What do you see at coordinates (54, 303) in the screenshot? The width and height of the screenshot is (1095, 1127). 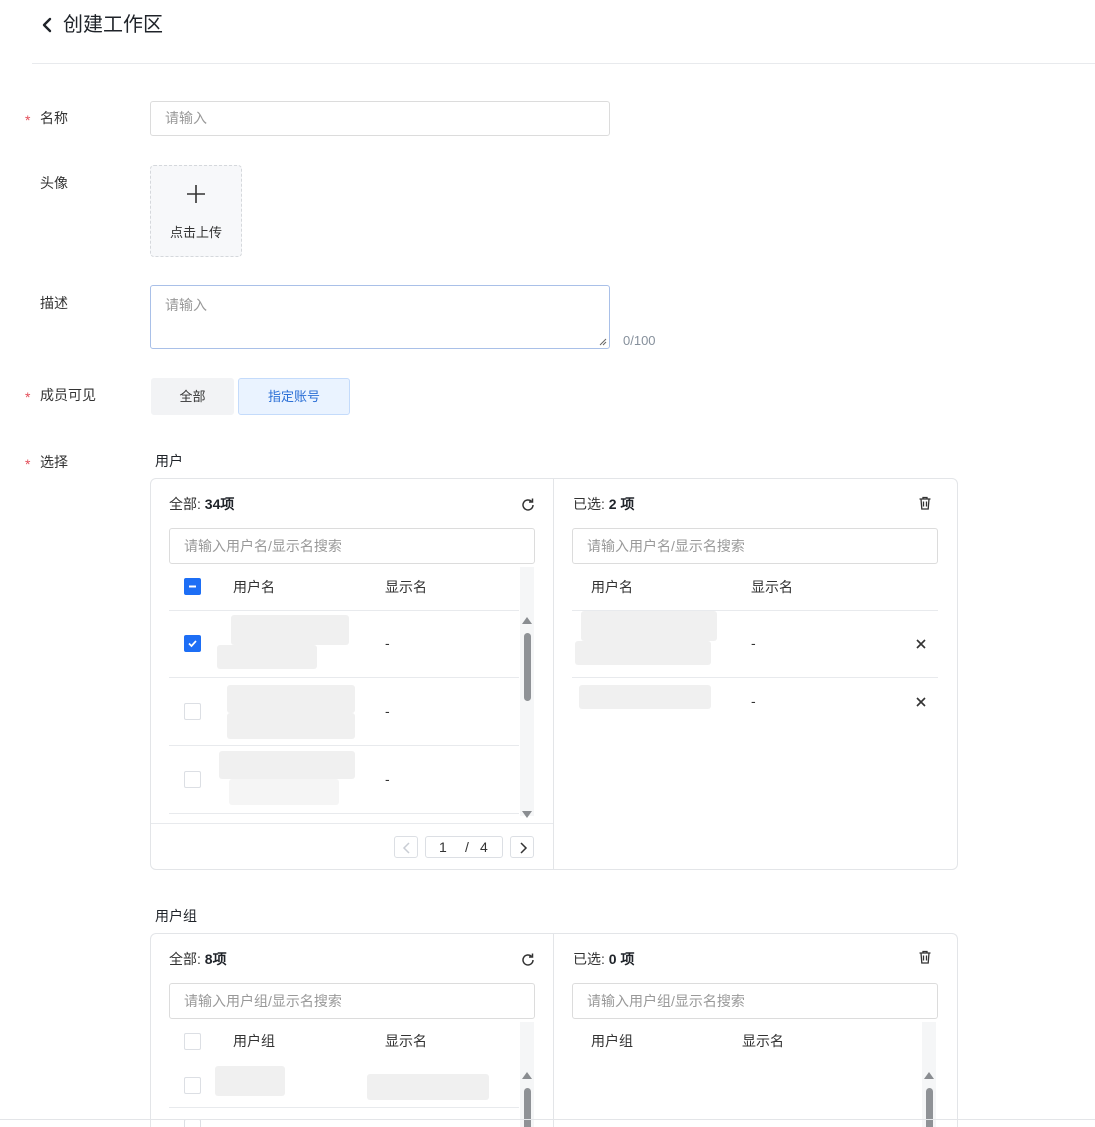 I see `description-label: 描述` at bounding box center [54, 303].